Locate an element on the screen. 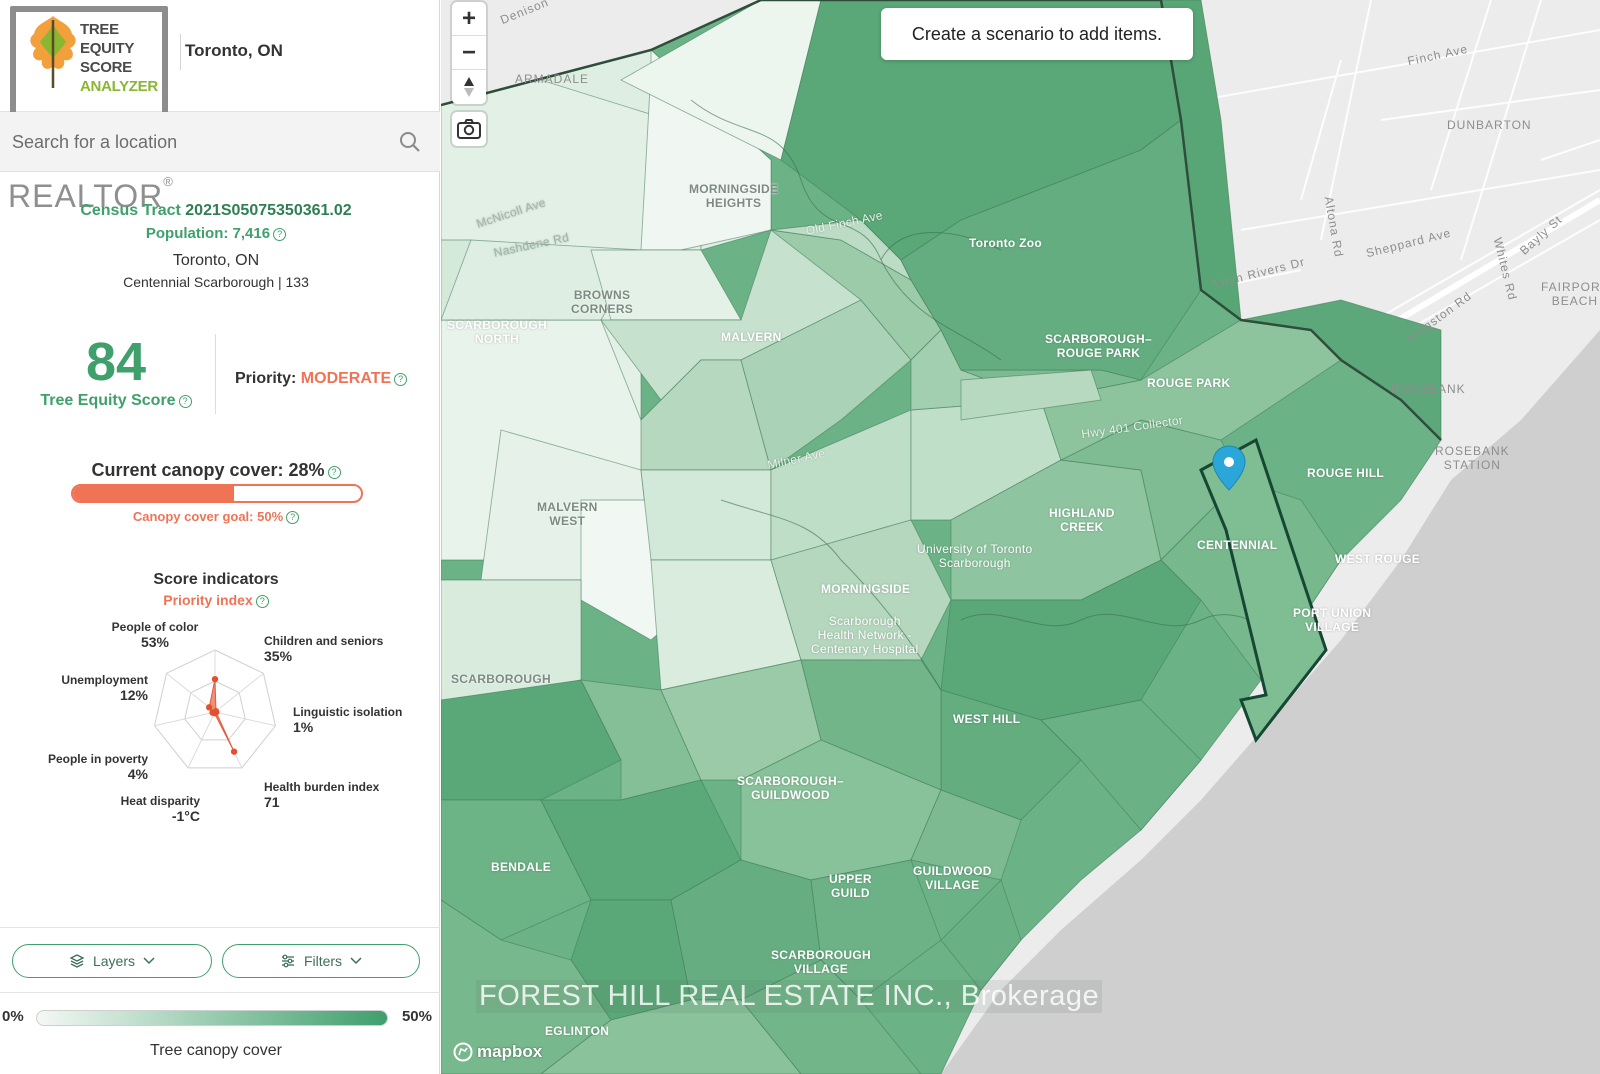  map-label: ROUGE HILL is located at coordinates (1345, 473).